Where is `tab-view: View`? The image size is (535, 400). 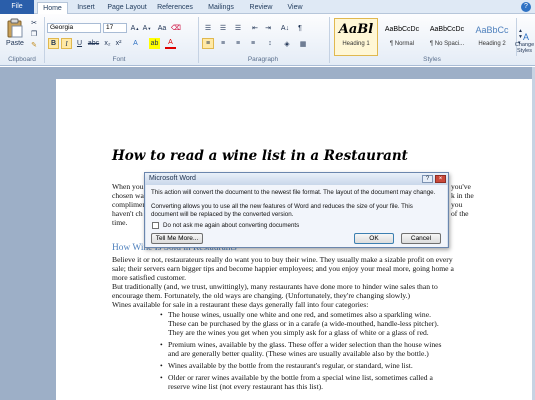 tab-view: View is located at coordinates (295, 8).